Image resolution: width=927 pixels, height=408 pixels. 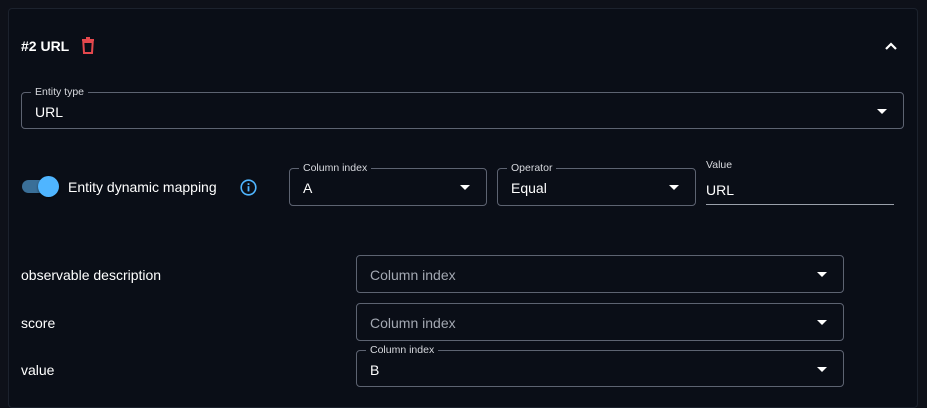 What do you see at coordinates (529, 188) in the screenshot?
I see `operator-value: Equal` at bounding box center [529, 188].